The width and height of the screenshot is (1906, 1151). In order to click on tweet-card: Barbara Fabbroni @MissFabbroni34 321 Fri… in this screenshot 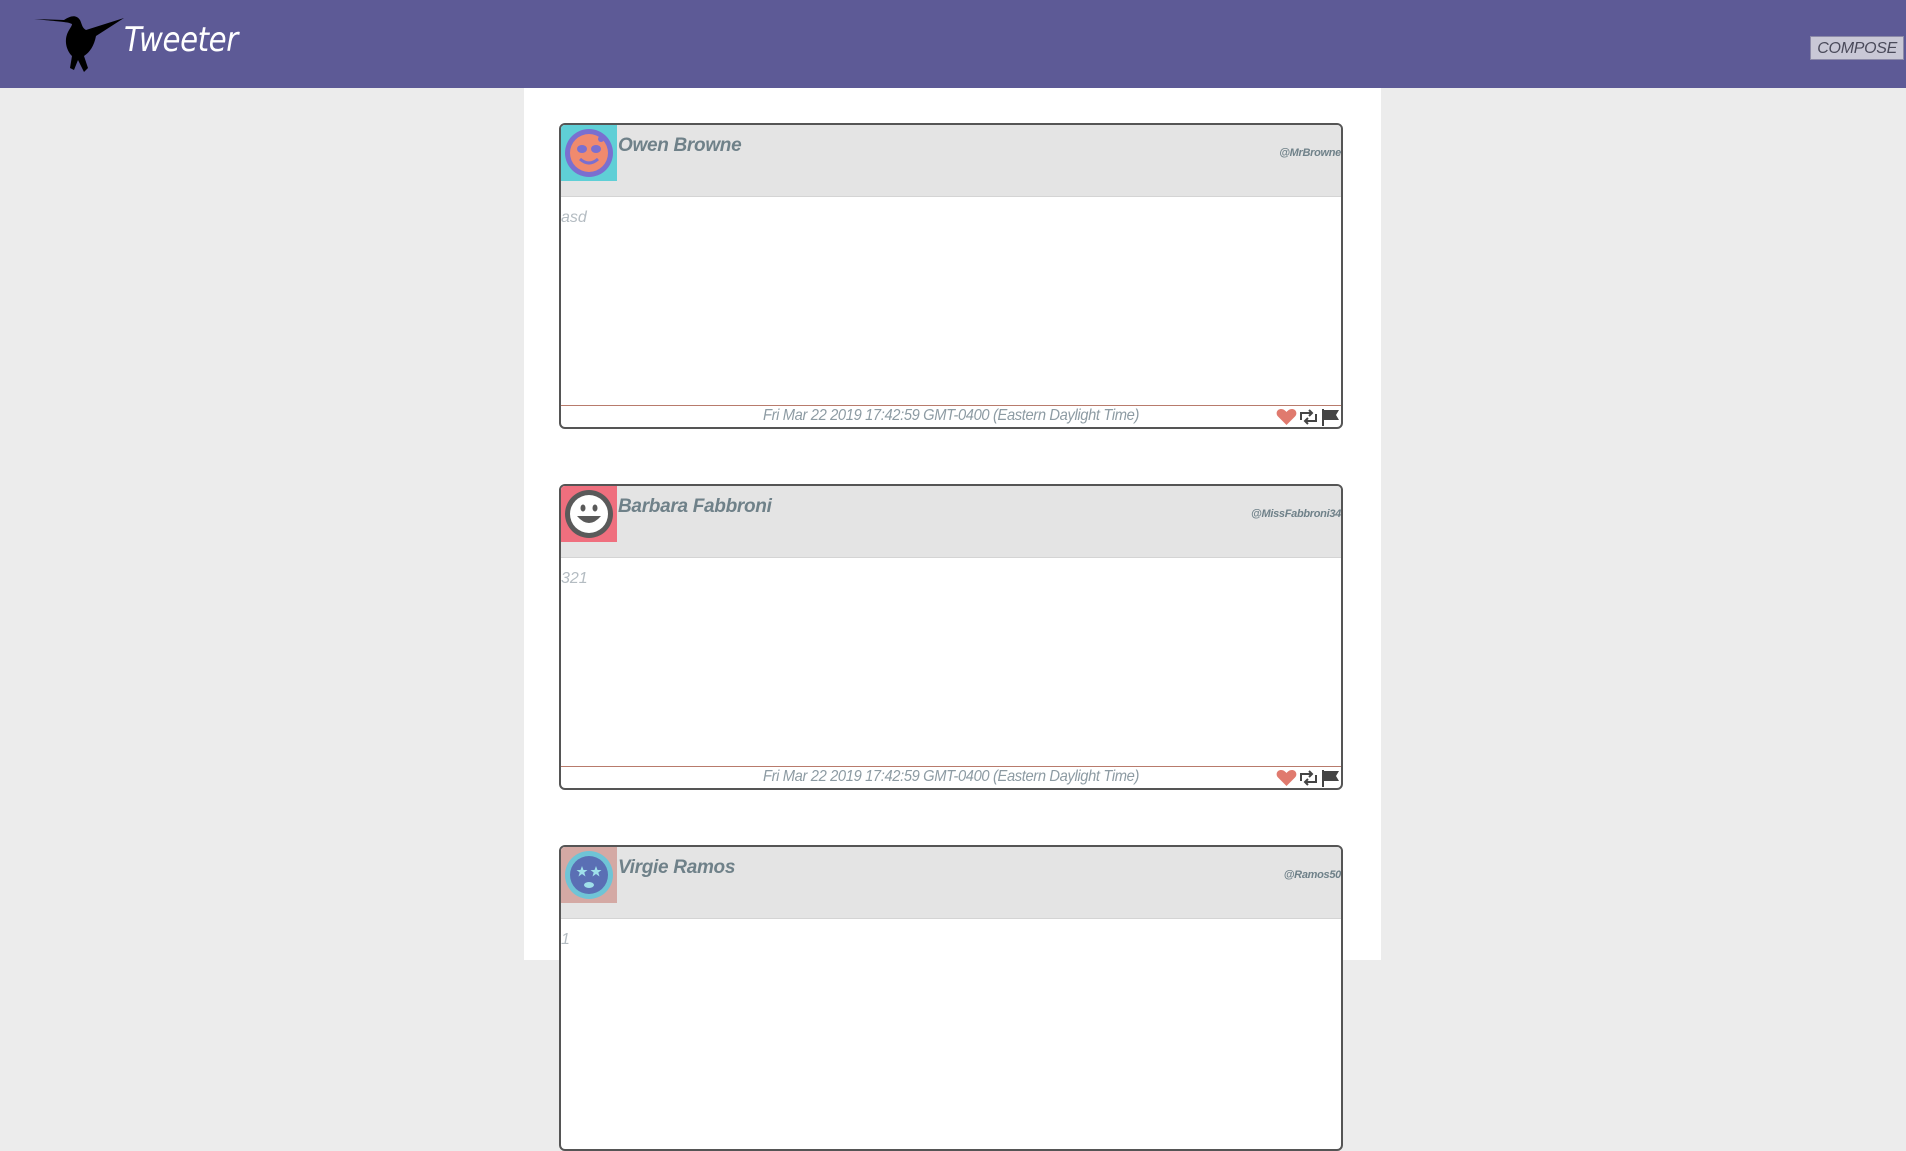, I will do `click(951, 637)`.